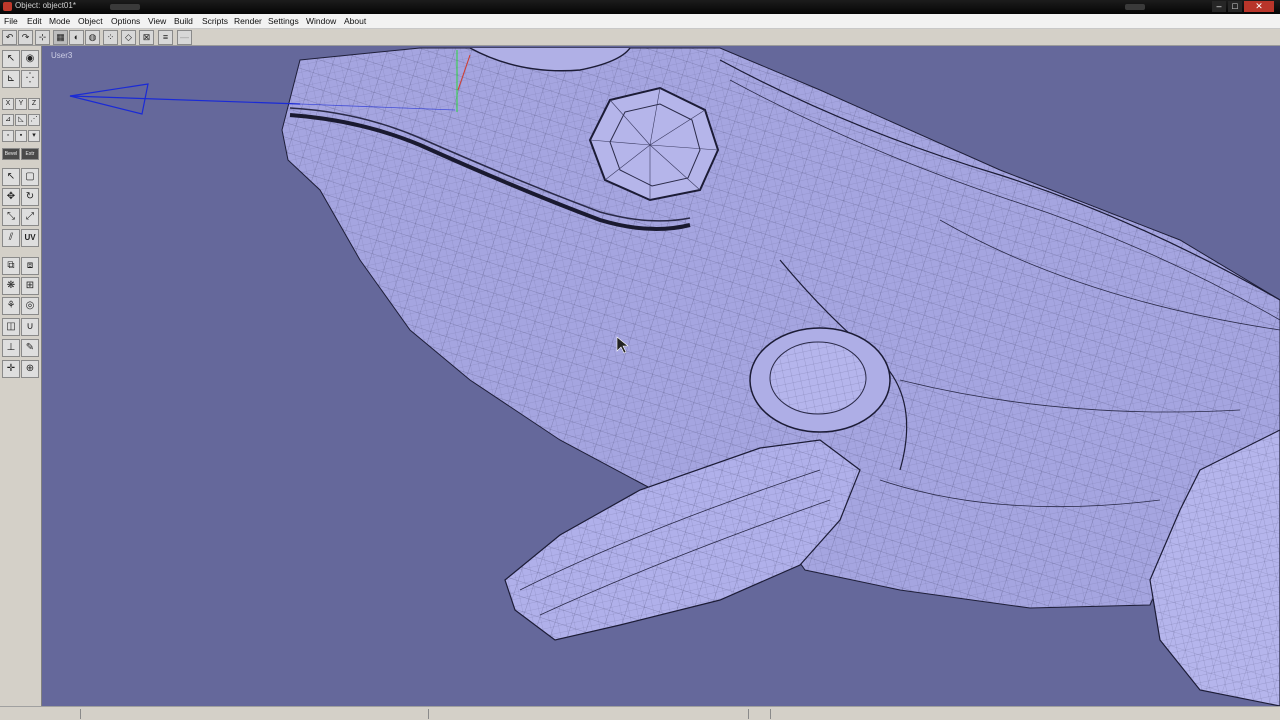 The width and height of the screenshot is (1280, 720). What do you see at coordinates (110, 37) in the screenshot?
I see `vertex-mode-icon: ⁘` at bounding box center [110, 37].